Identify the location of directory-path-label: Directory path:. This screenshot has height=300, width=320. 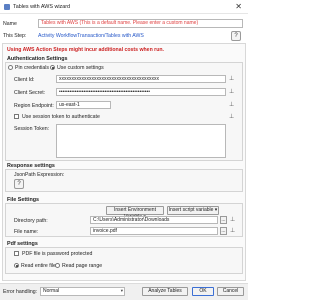
(31, 221).